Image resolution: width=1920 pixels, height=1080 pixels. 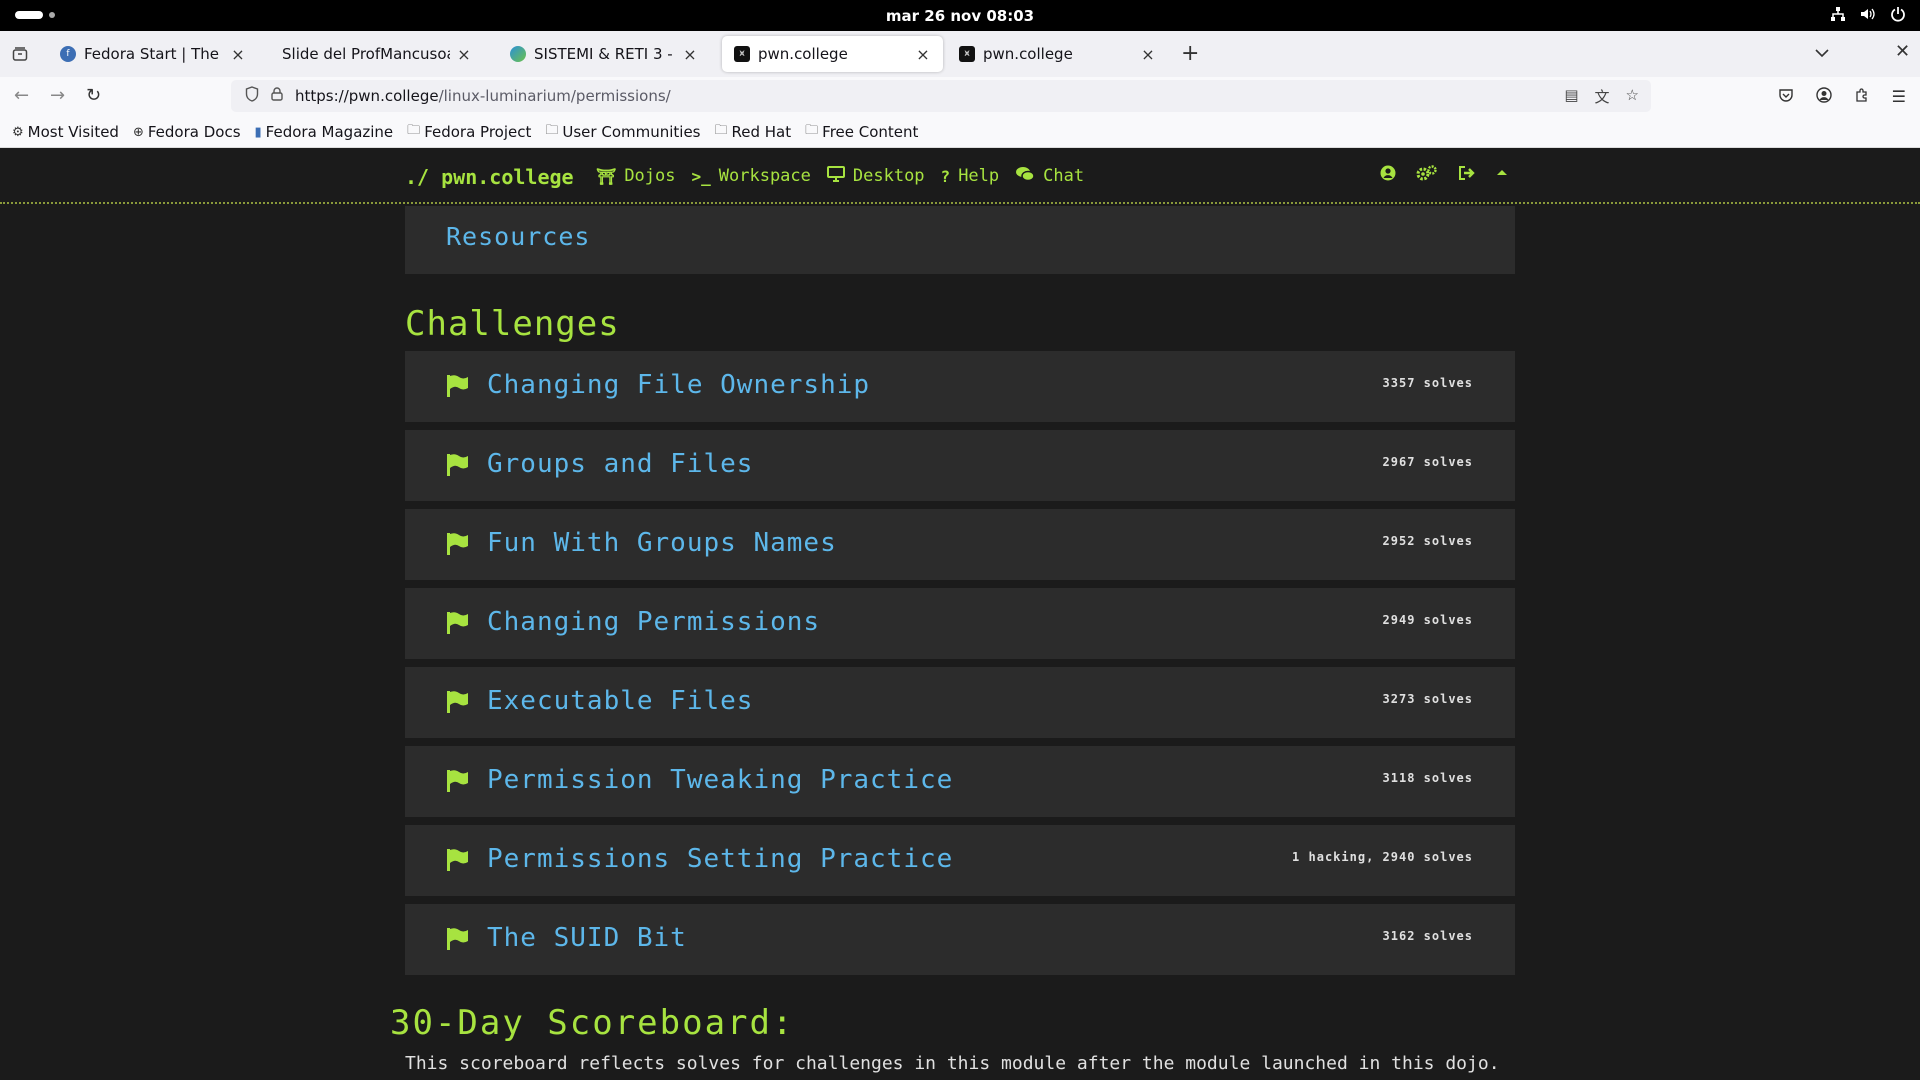 I want to click on challenge-title: Changing Permissions, so click(x=654, y=622).